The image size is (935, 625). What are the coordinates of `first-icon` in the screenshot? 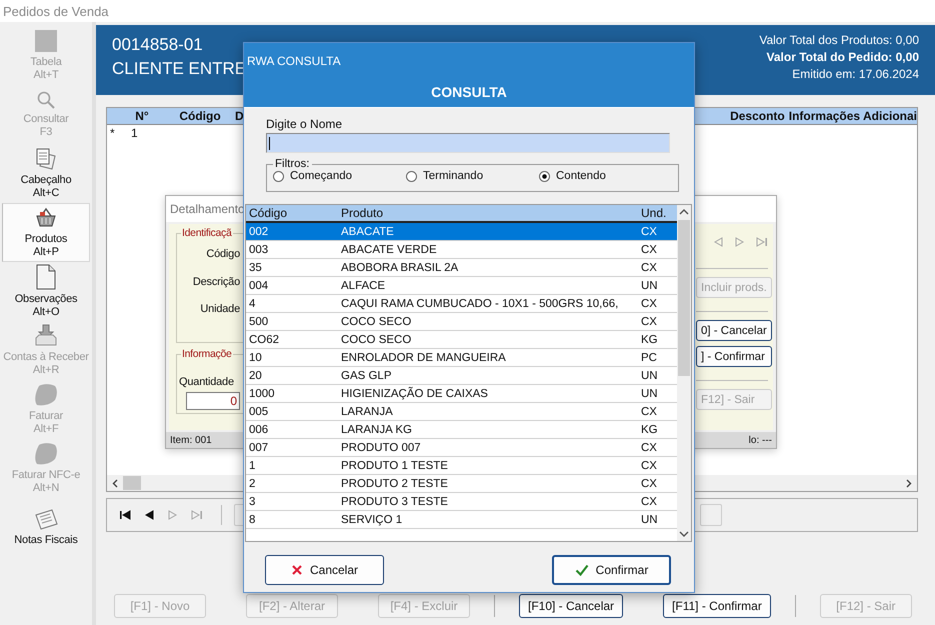 It's located at (125, 515).